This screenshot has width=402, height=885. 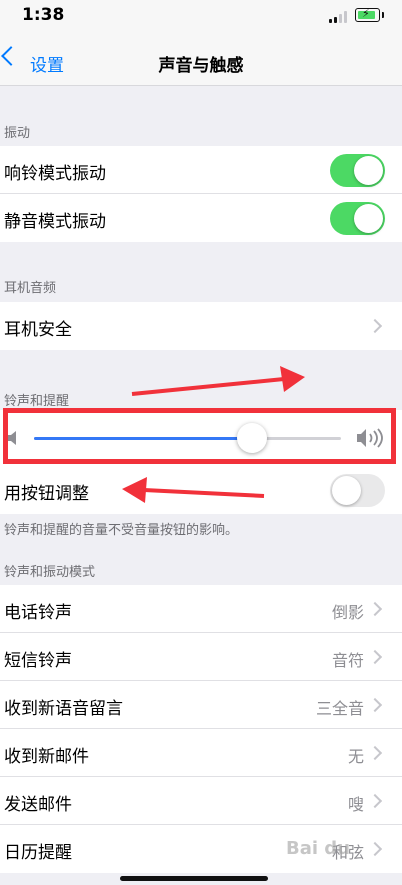 What do you see at coordinates (193, 490) in the screenshot?
I see `arrow-left-annotation` at bounding box center [193, 490].